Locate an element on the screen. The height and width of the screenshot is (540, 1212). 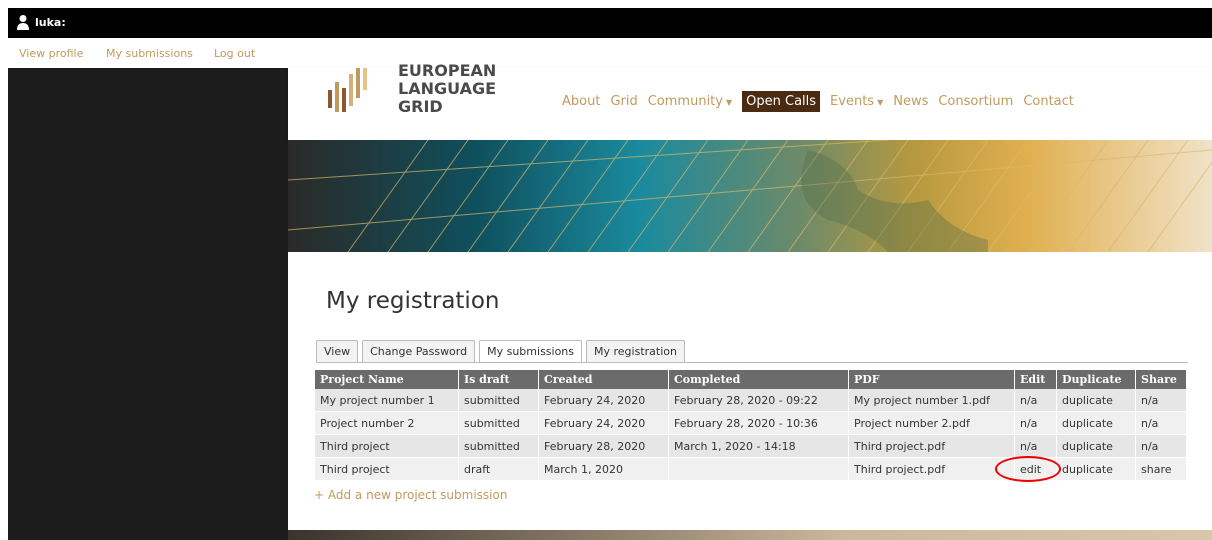
tab-my-registration: My registration is located at coordinates (635, 351).